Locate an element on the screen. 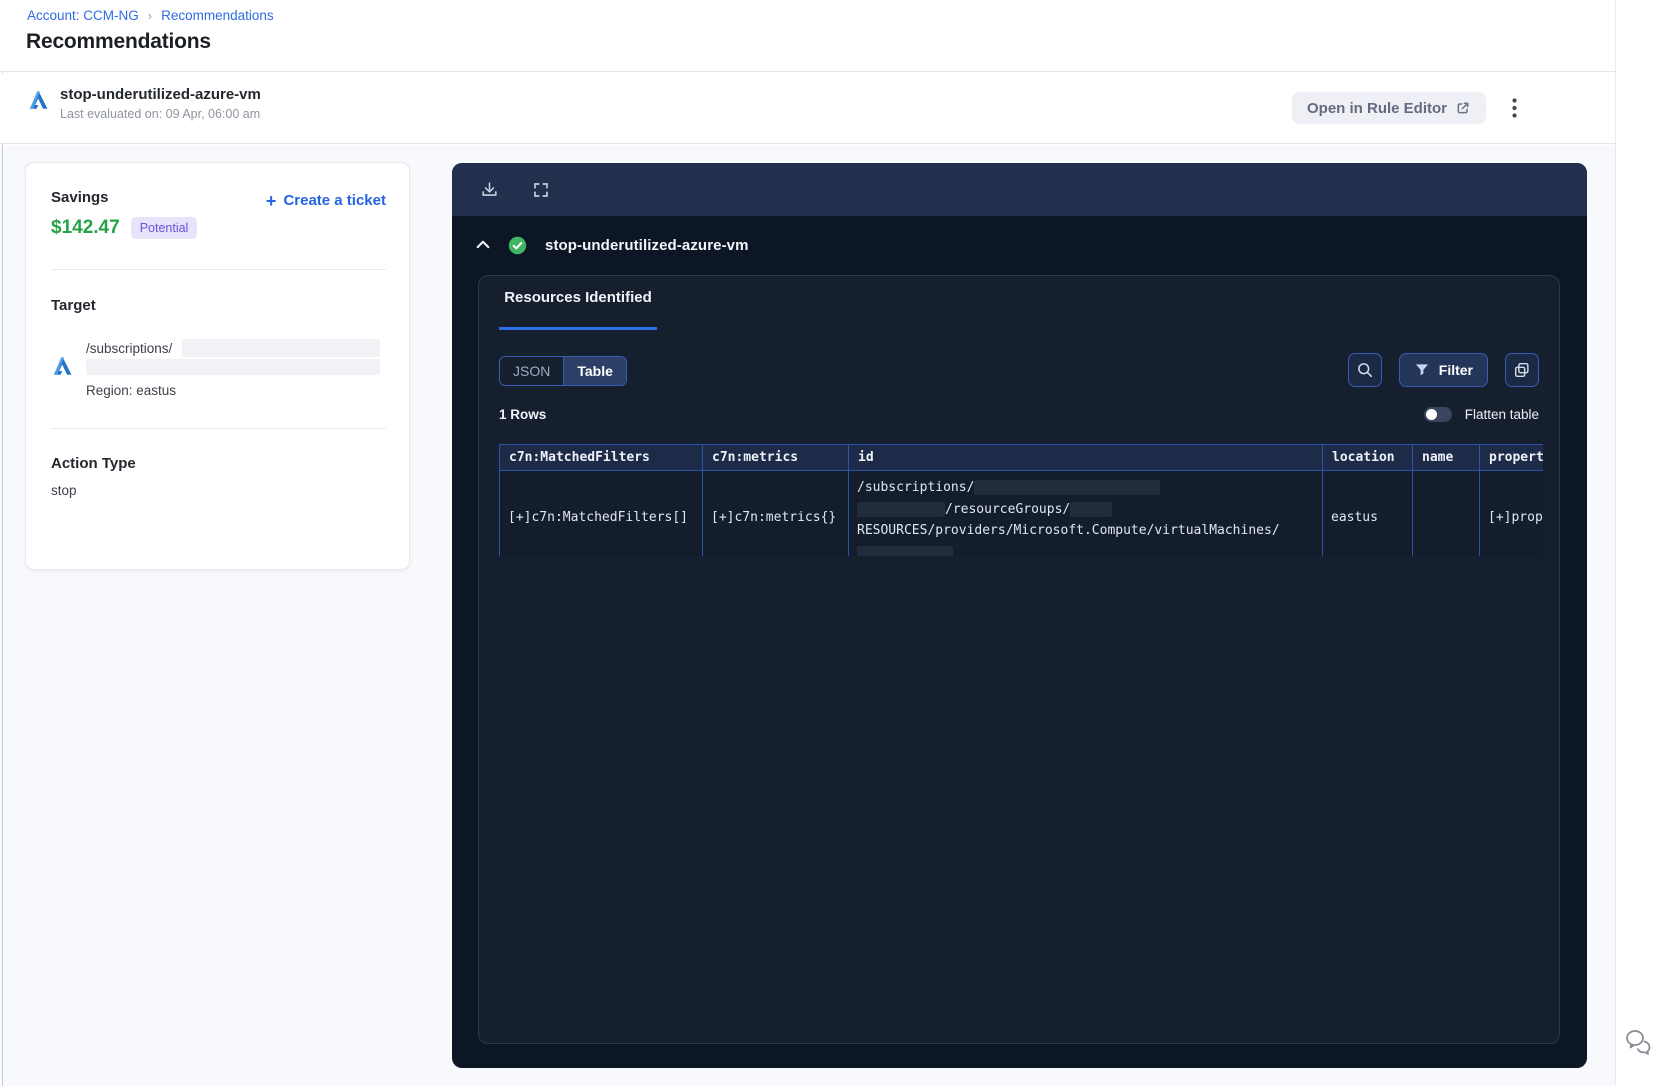 Image resolution: width=1662 pixels, height=1086 pixels. download-button is located at coordinates (489, 190).